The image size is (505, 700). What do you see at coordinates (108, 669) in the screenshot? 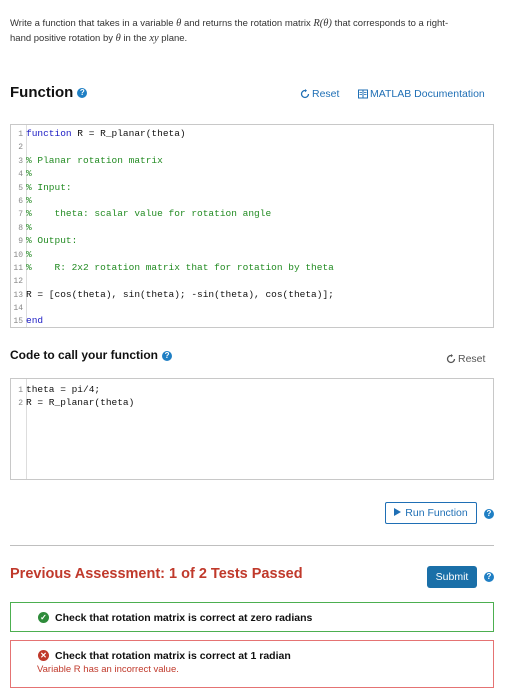
I see `test-error-message: Variable R has an incorrect value.` at bounding box center [108, 669].